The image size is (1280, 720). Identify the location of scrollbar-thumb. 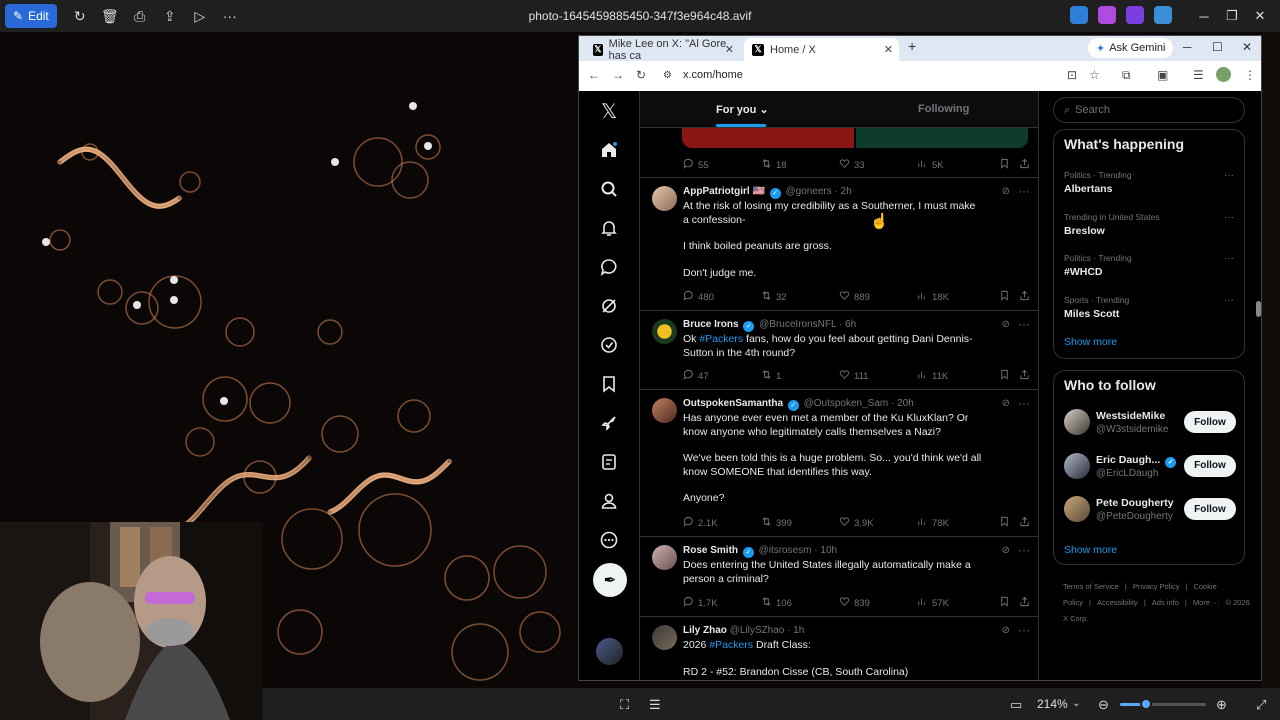
(1258, 309).